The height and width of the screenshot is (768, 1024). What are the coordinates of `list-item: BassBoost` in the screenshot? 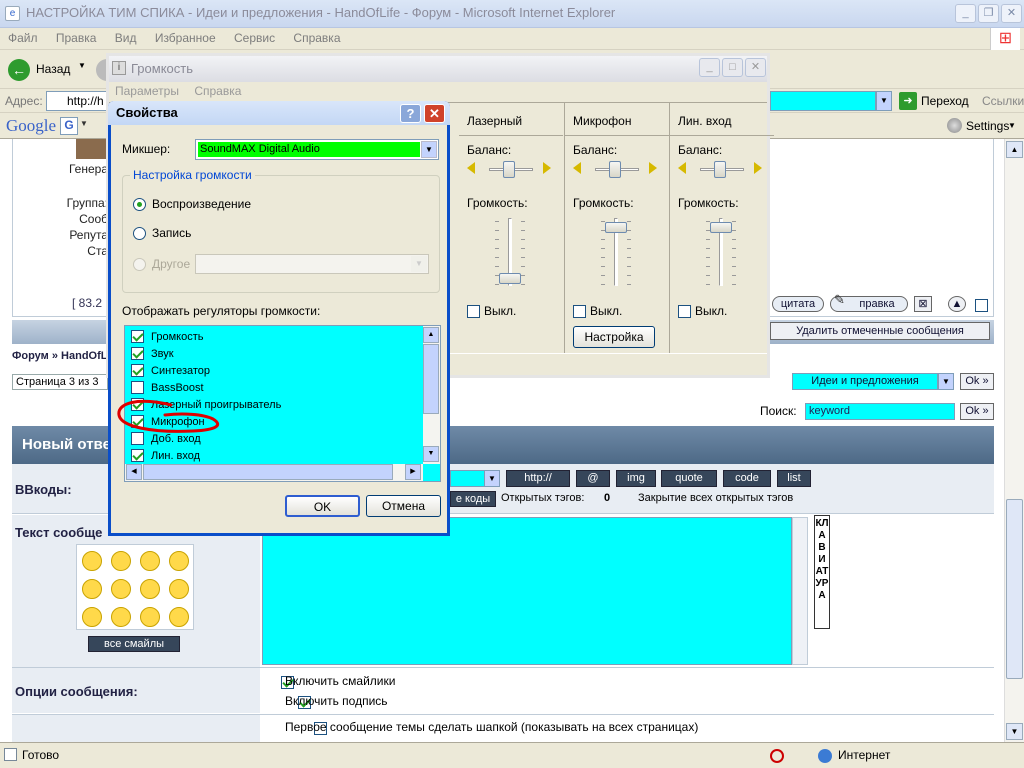 It's located at (167, 388).